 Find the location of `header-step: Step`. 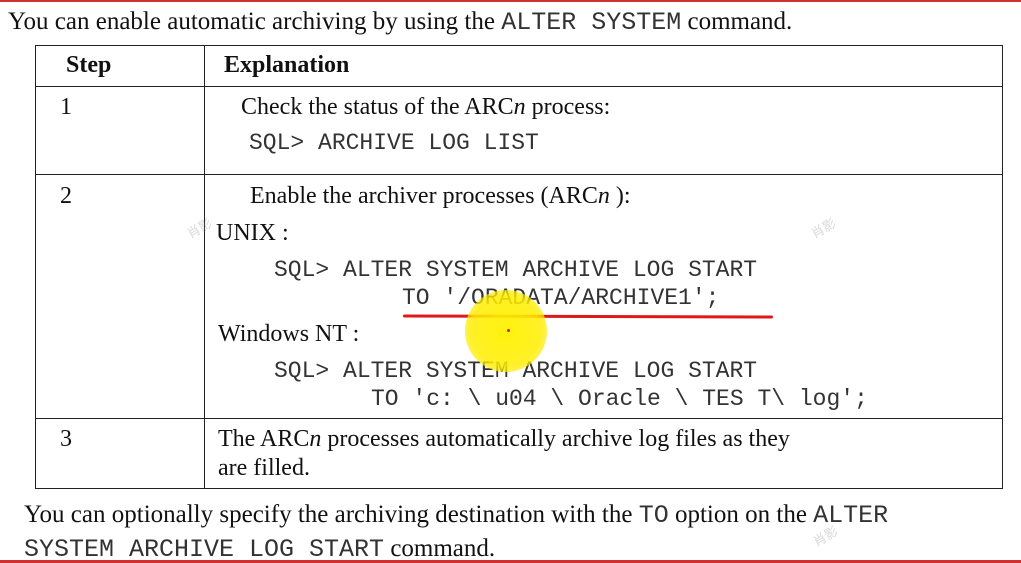

header-step: Step is located at coordinates (89, 65).